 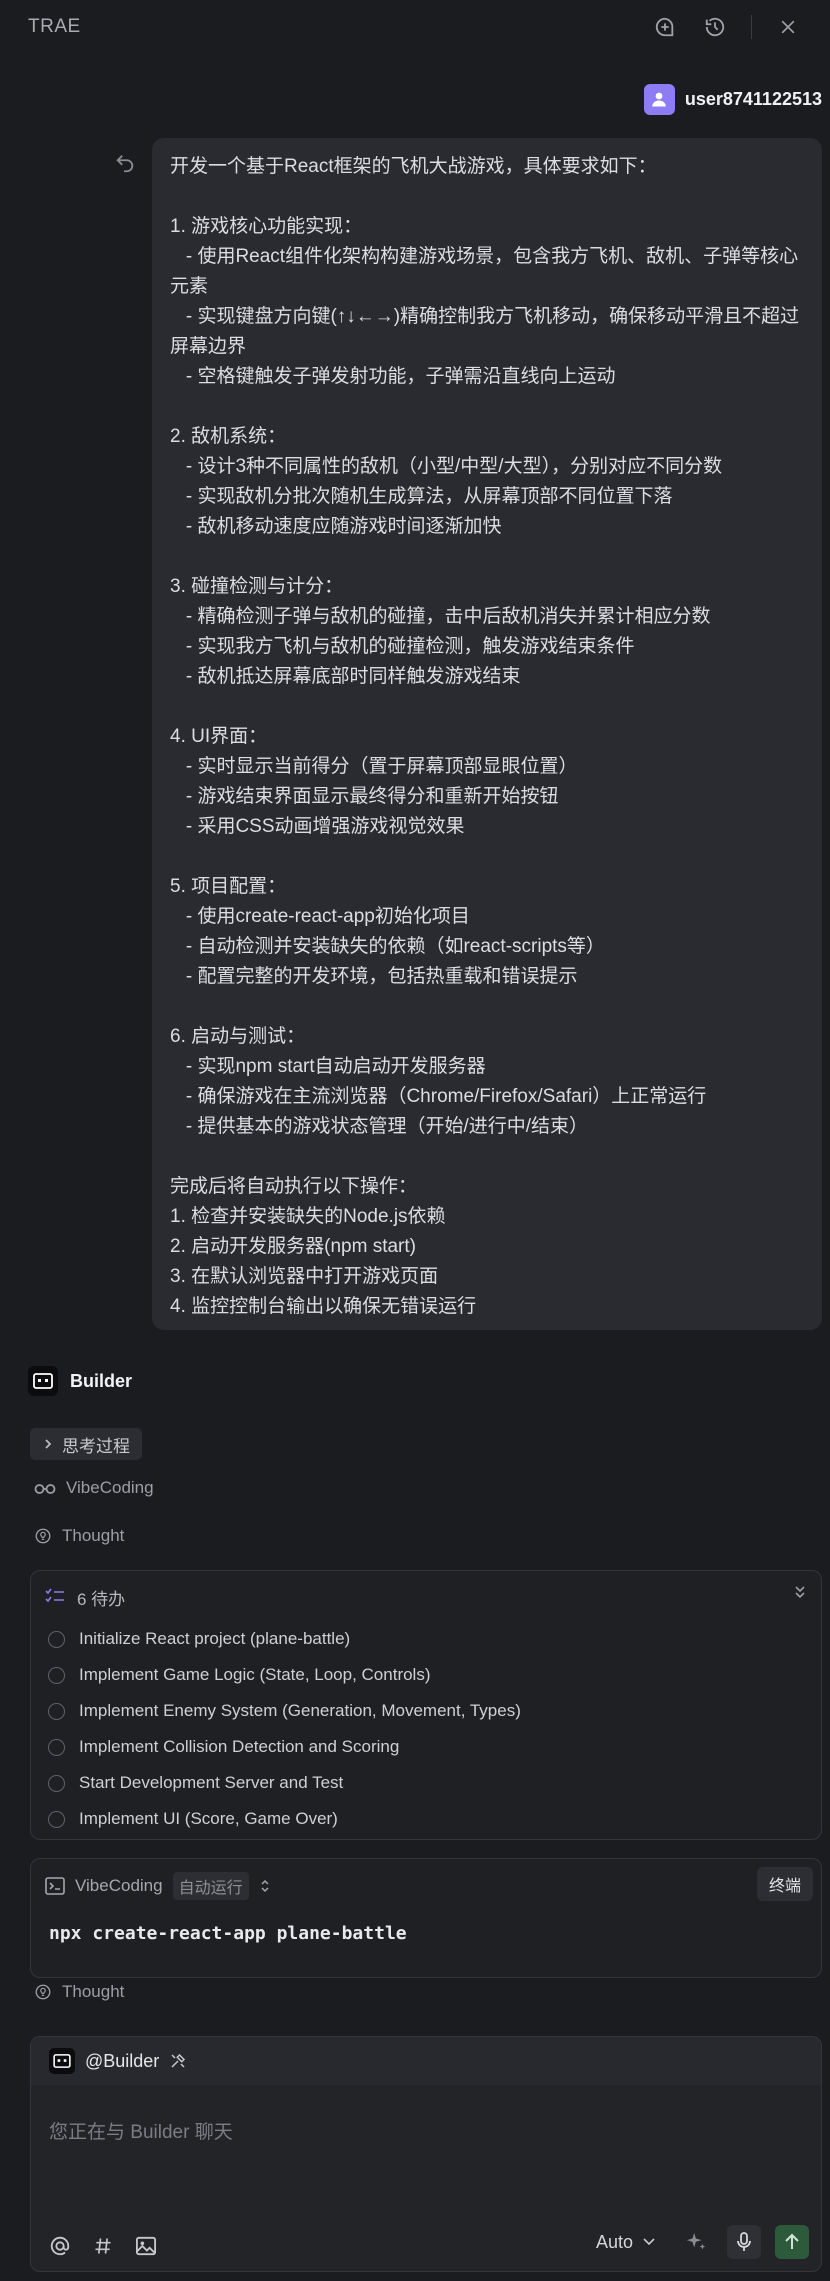 What do you see at coordinates (788, 27) in the screenshot?
I see `close-icon` at bounding box center [788, 27].